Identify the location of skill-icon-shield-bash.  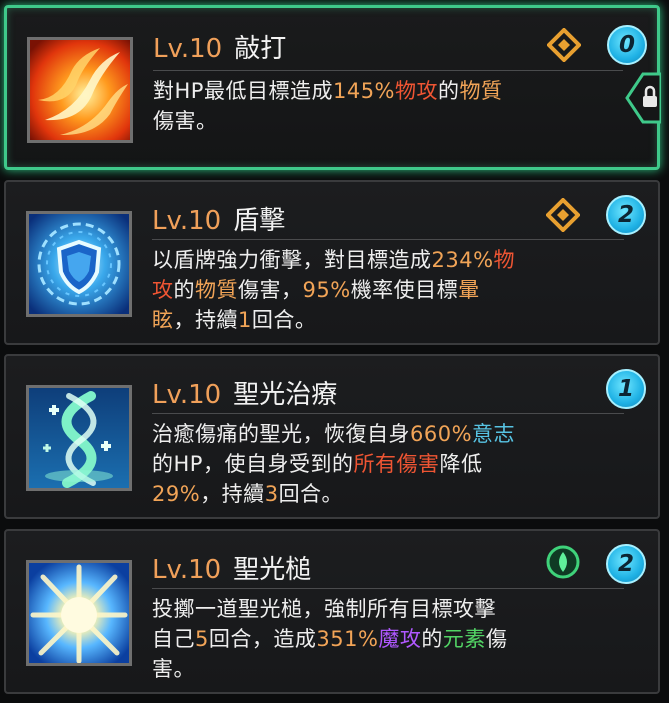
(79, 264).